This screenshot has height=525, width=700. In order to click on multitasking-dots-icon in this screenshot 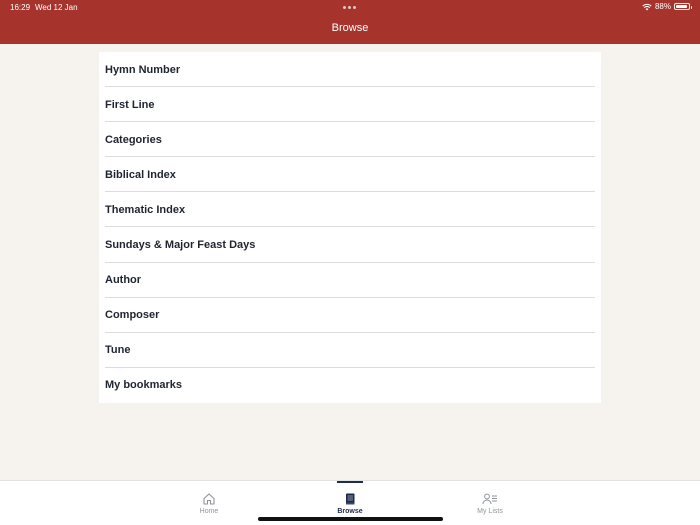, I will do `click(349, 7)`.